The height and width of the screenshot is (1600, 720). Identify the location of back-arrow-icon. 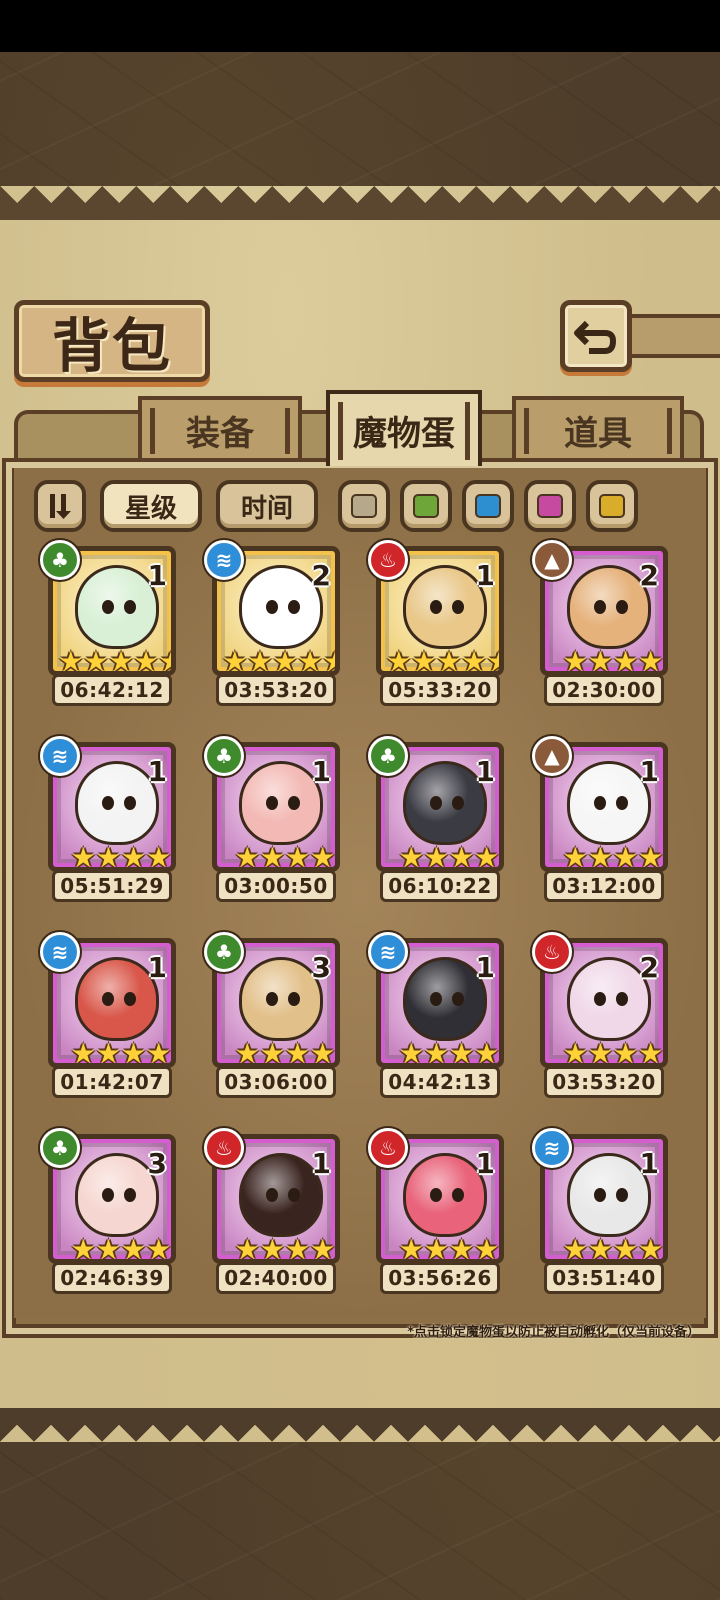
(595, 337).